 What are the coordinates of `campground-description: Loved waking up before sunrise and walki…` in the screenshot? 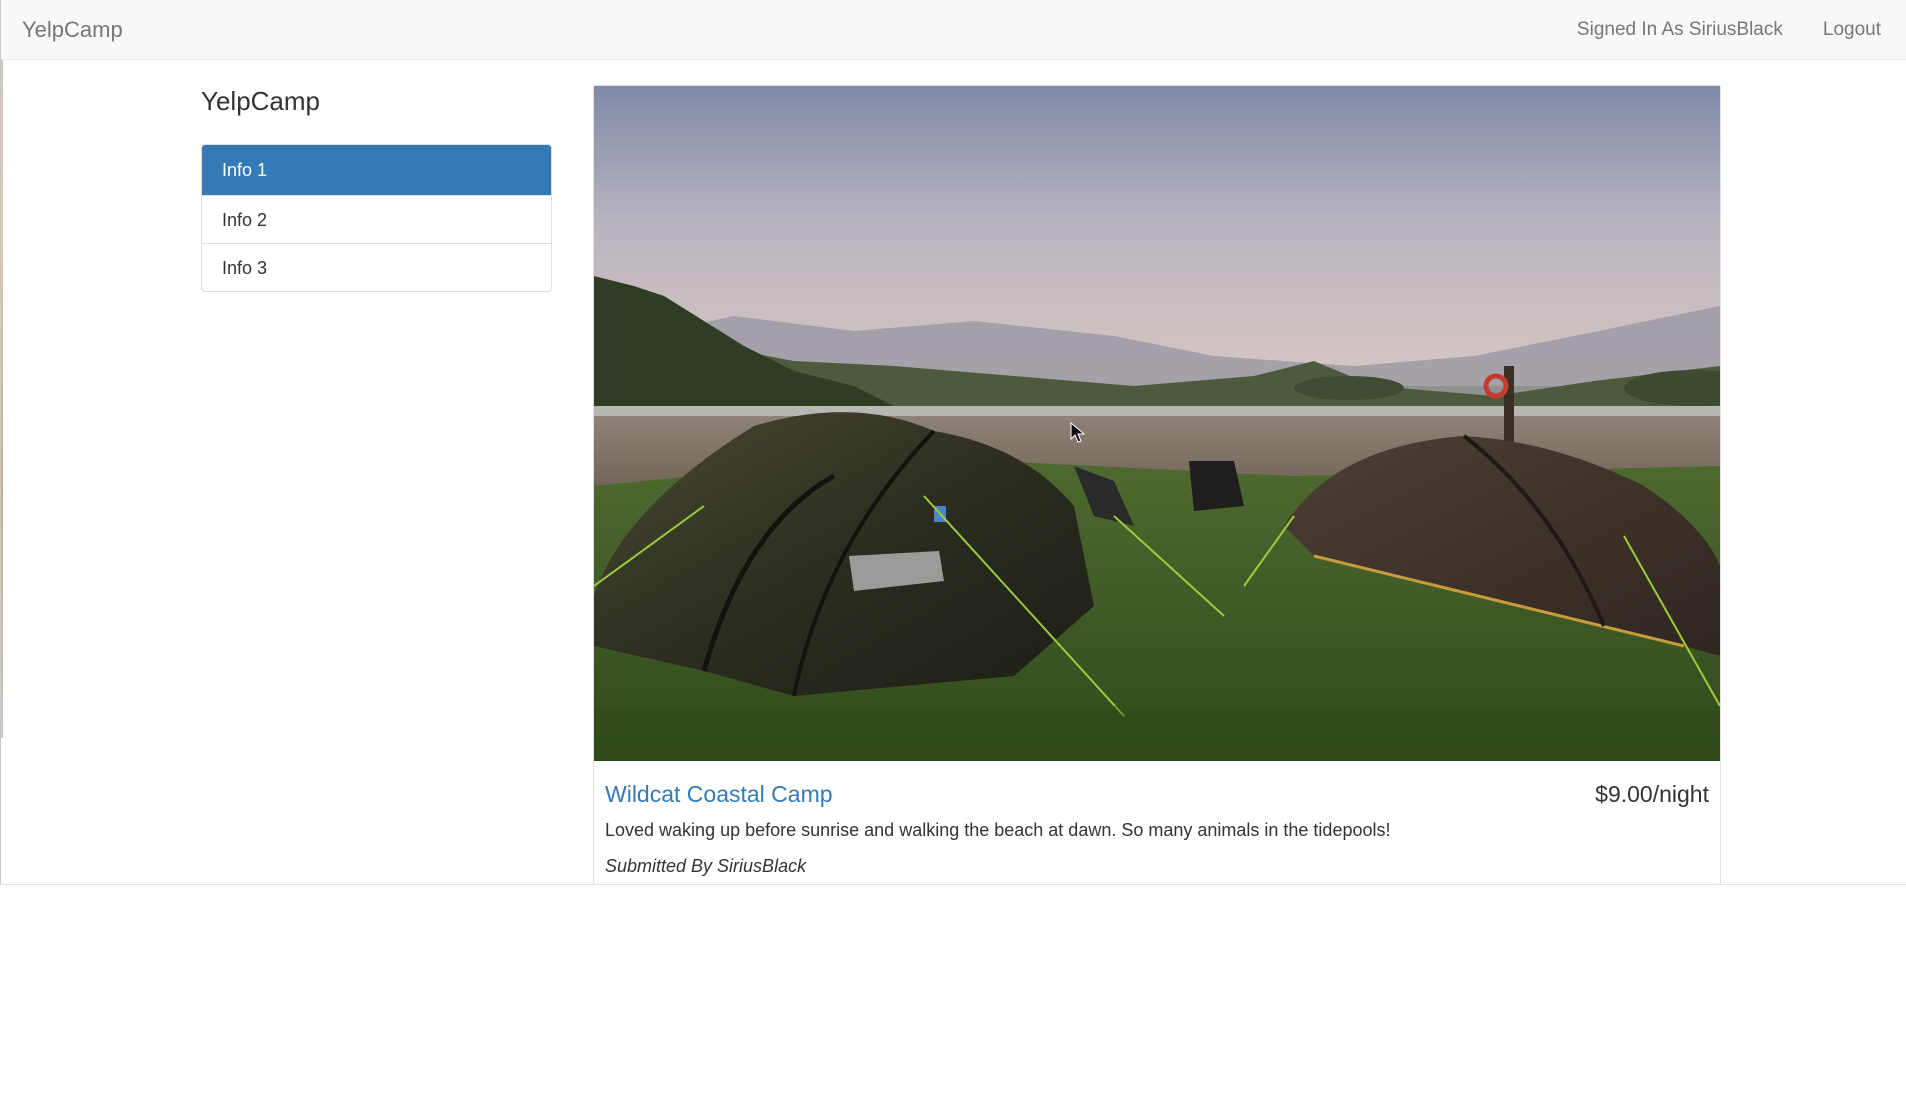 It's located at (998, 830).